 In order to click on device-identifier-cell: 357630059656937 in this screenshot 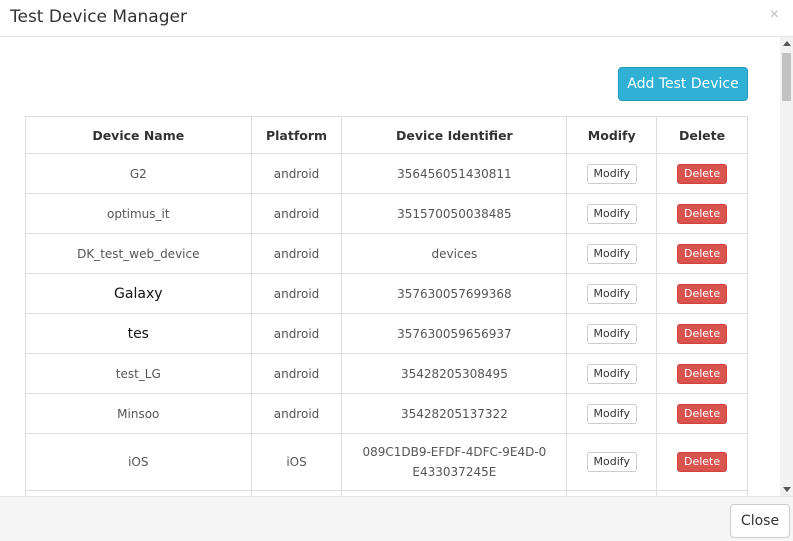, I will do `click(454, 333)`.